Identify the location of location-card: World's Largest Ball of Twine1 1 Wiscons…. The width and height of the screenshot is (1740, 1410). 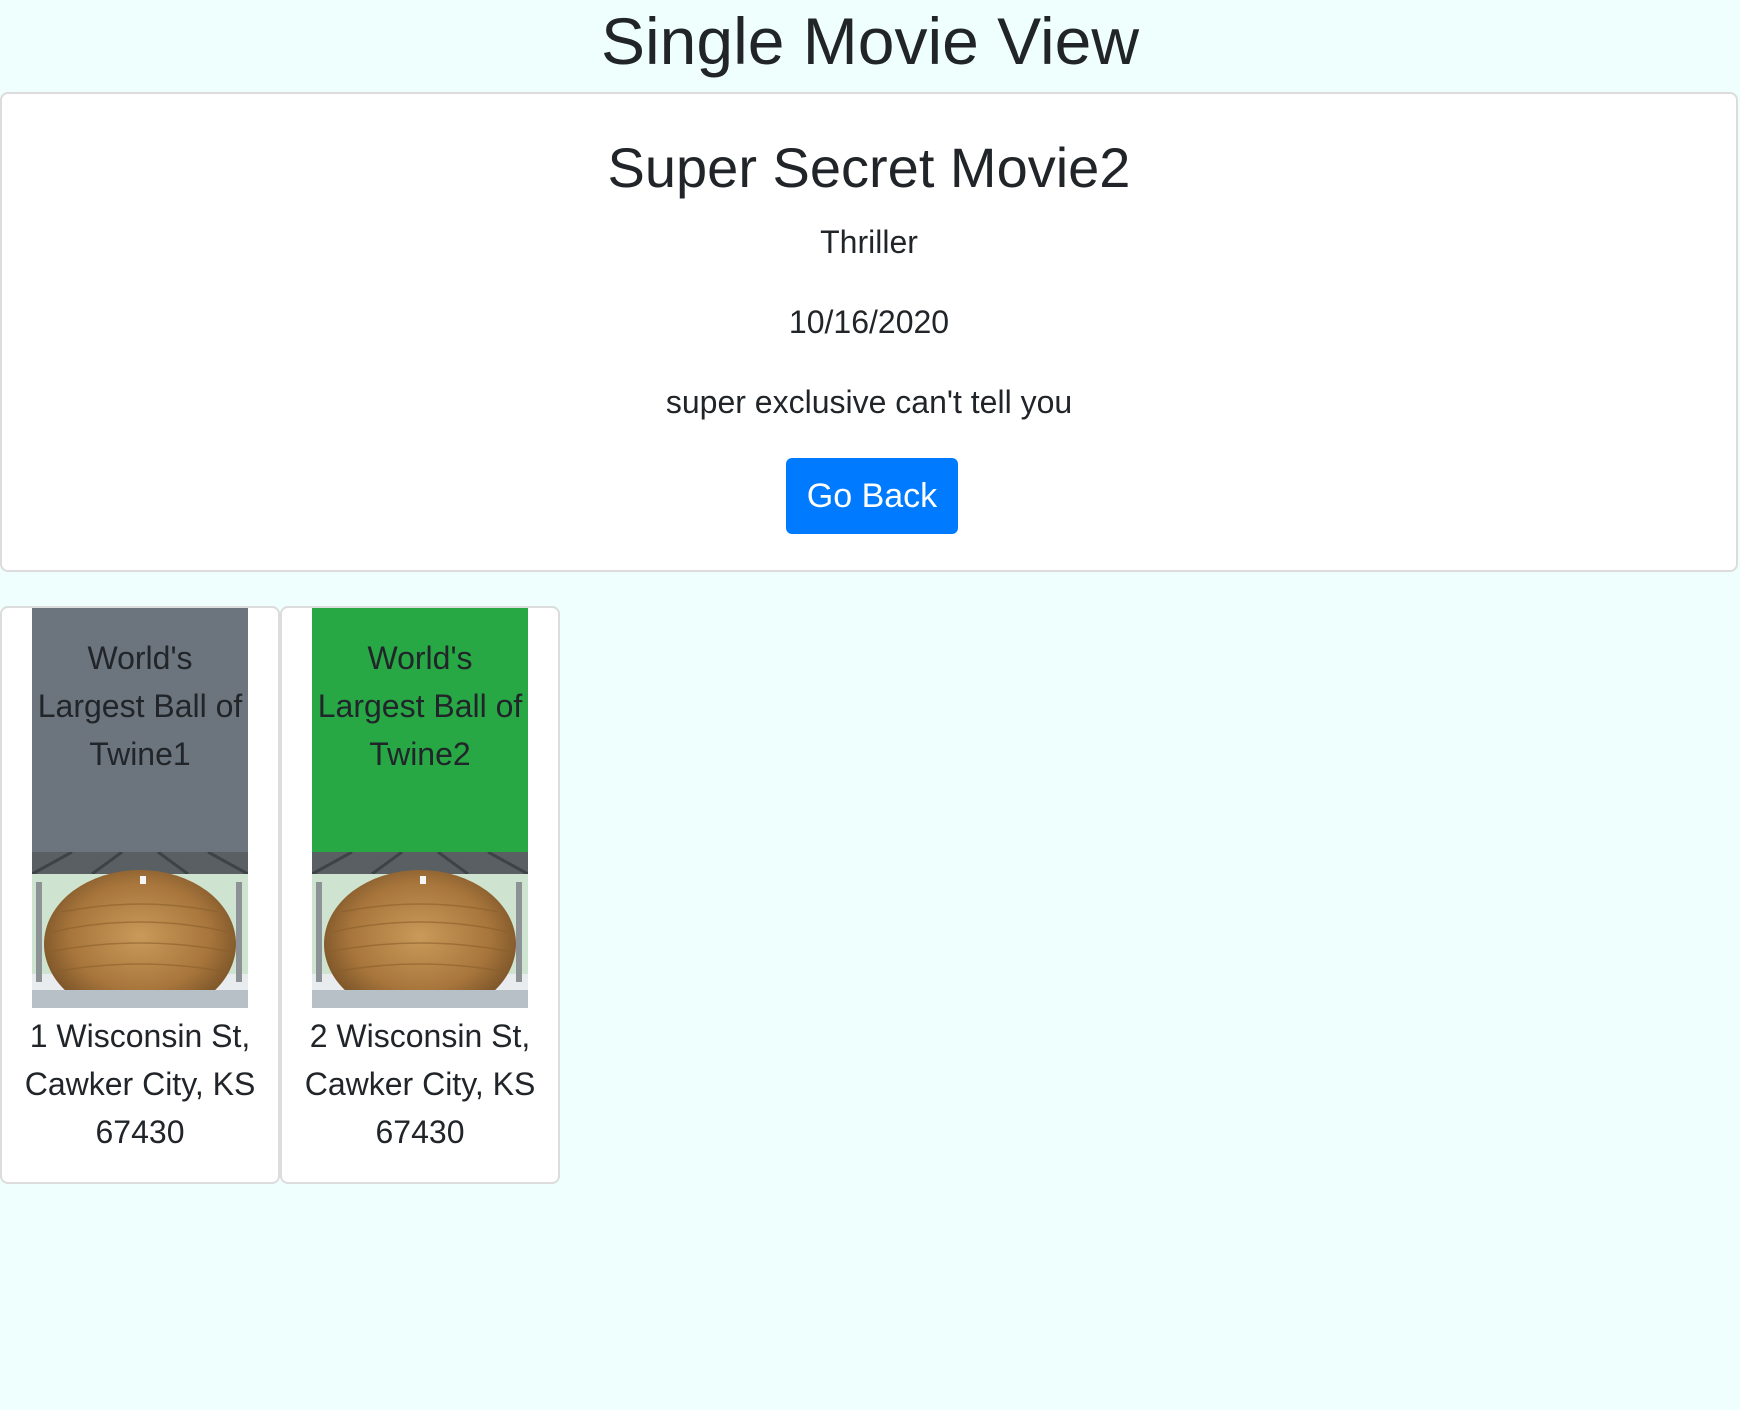
(140, 895).